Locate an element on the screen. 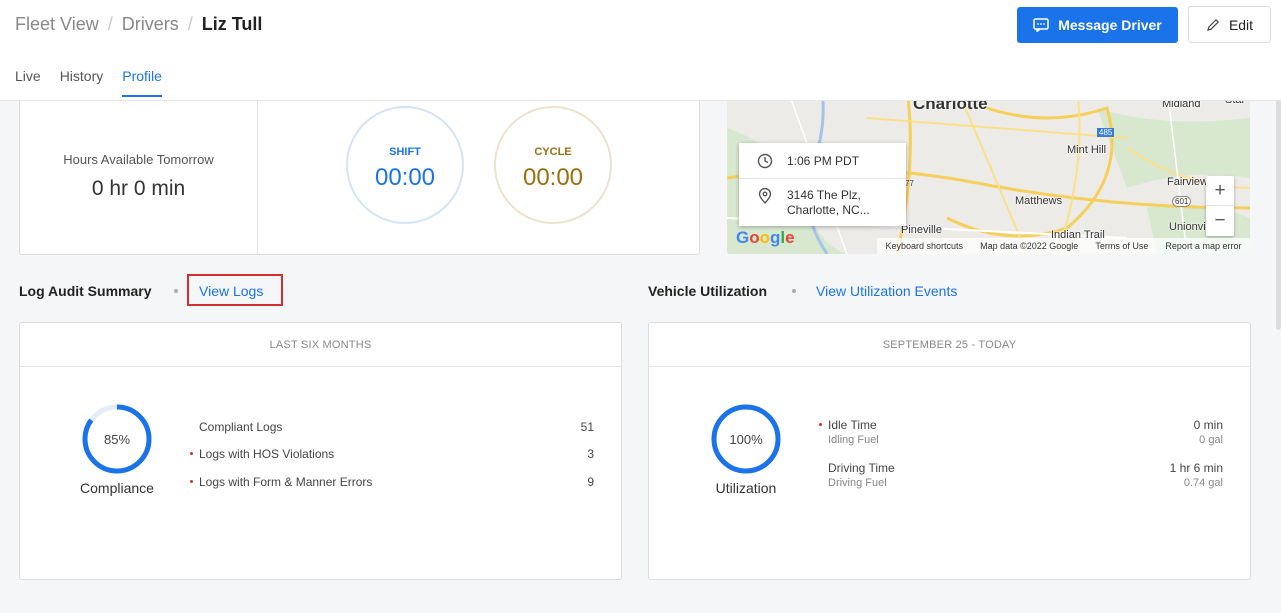  form-manner-errors-label: Logs with Form & Manner Errors is located at coordinates (286, 482).